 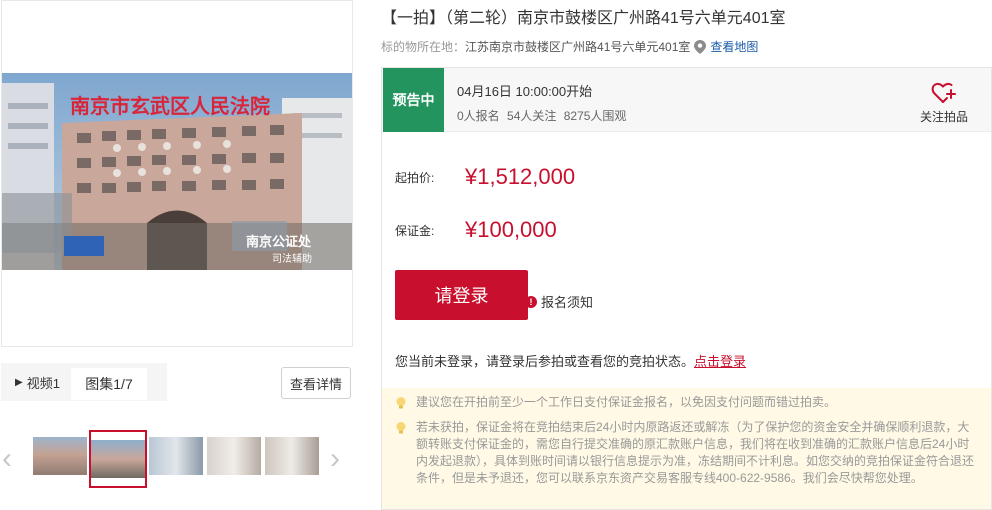 I want to click on deposit-label: 保证金:, so click(x=415, y=230).